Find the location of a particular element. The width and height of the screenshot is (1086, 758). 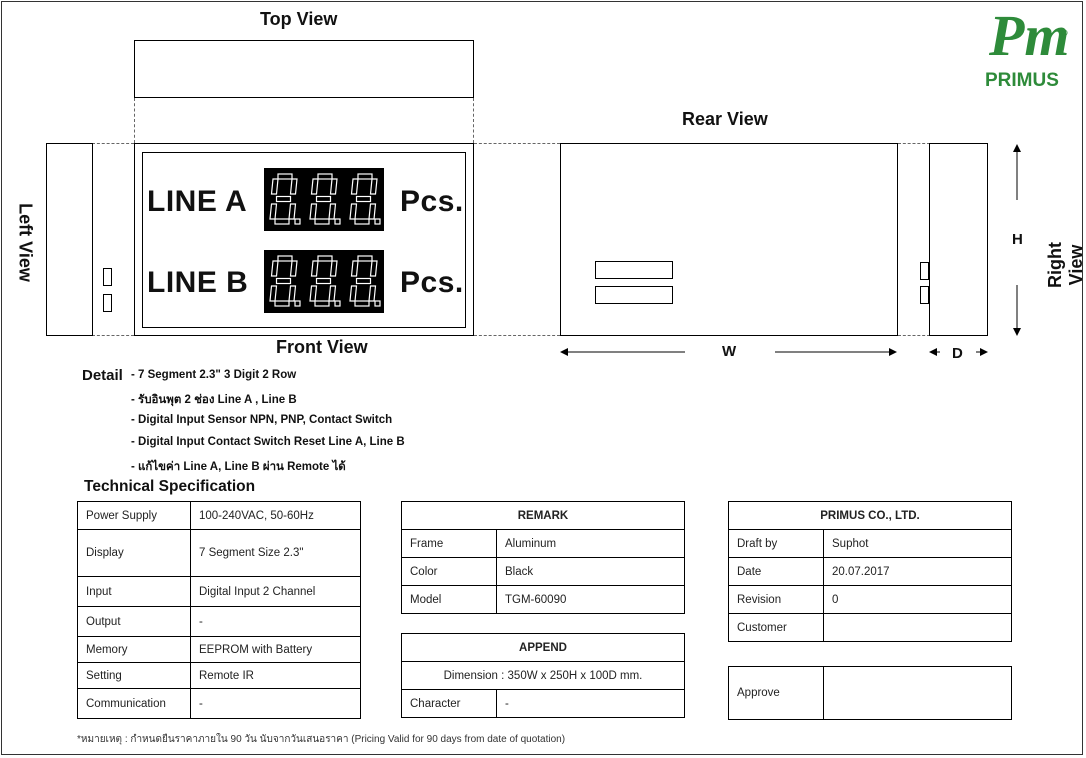

company-value is located at coordinates (917, 627).